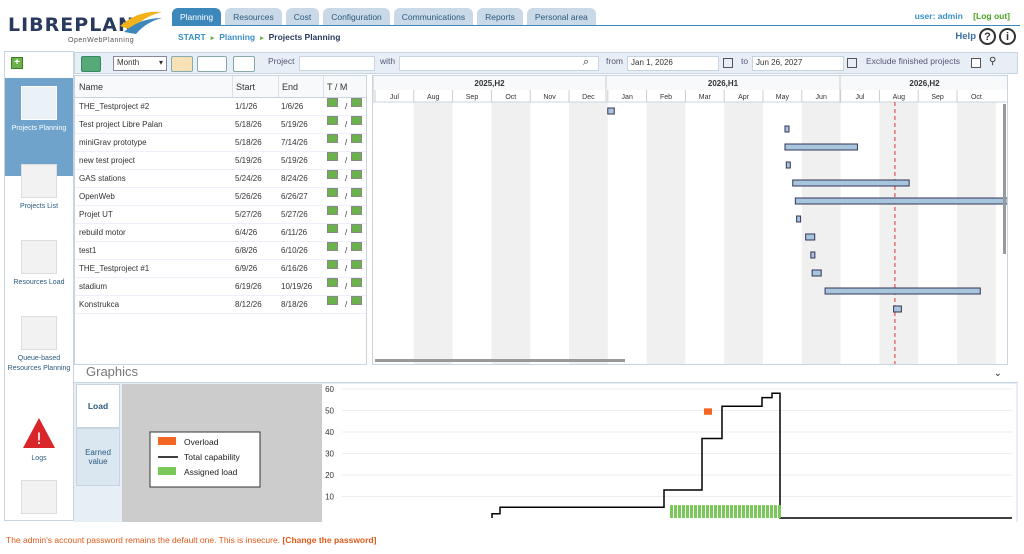 This screenshot has width=1024, height=554. Describe the element at coordinates (976, 97) in the screenshot. I see `gantt-month-label: Oct` at that location.